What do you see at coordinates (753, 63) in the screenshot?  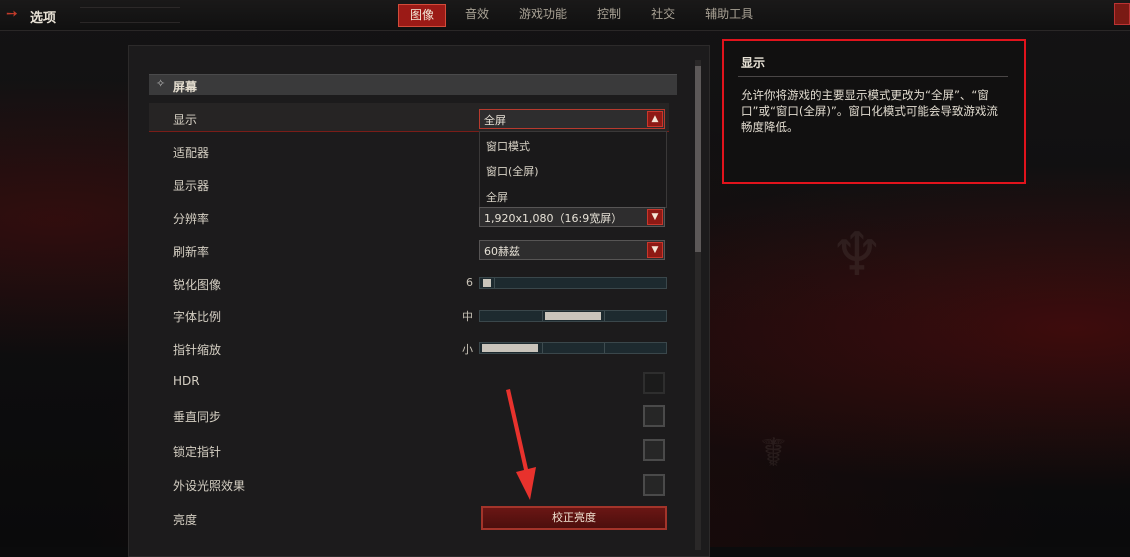 I see `info-title: 显示` at bounding box center [753, 63].